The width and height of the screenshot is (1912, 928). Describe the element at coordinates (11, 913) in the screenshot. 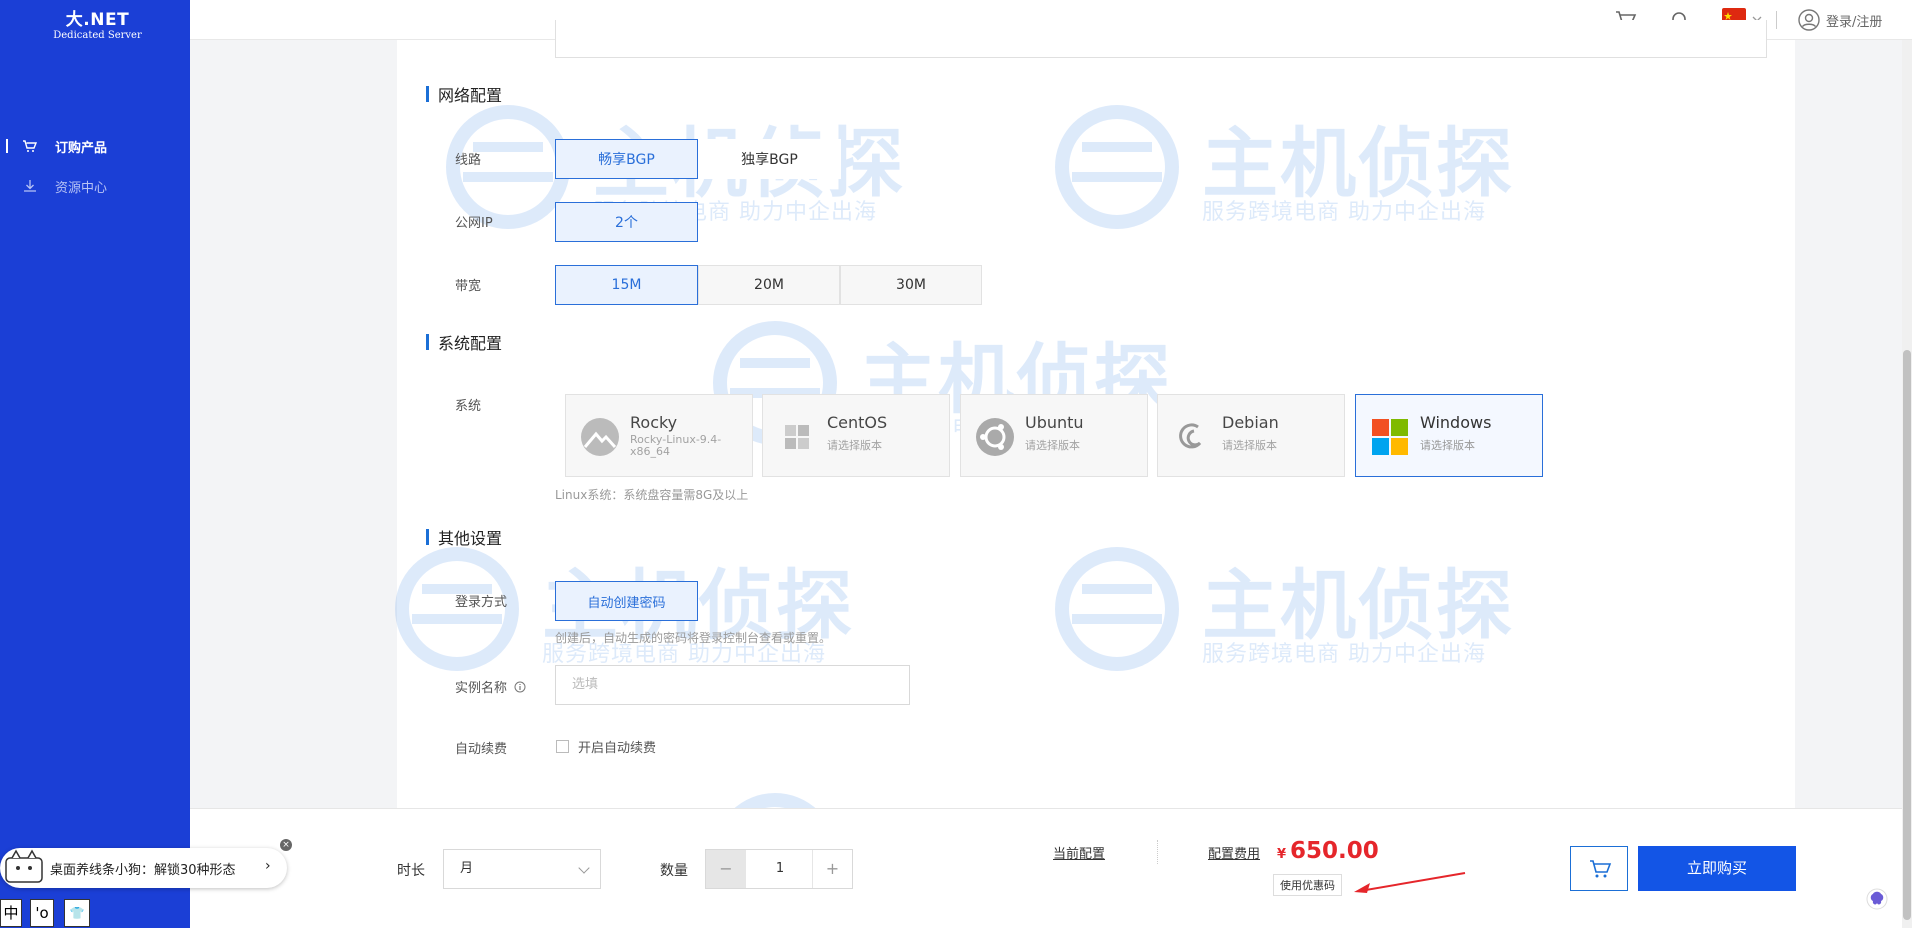

I see `ime-chinese-toggle: 中` at that location.